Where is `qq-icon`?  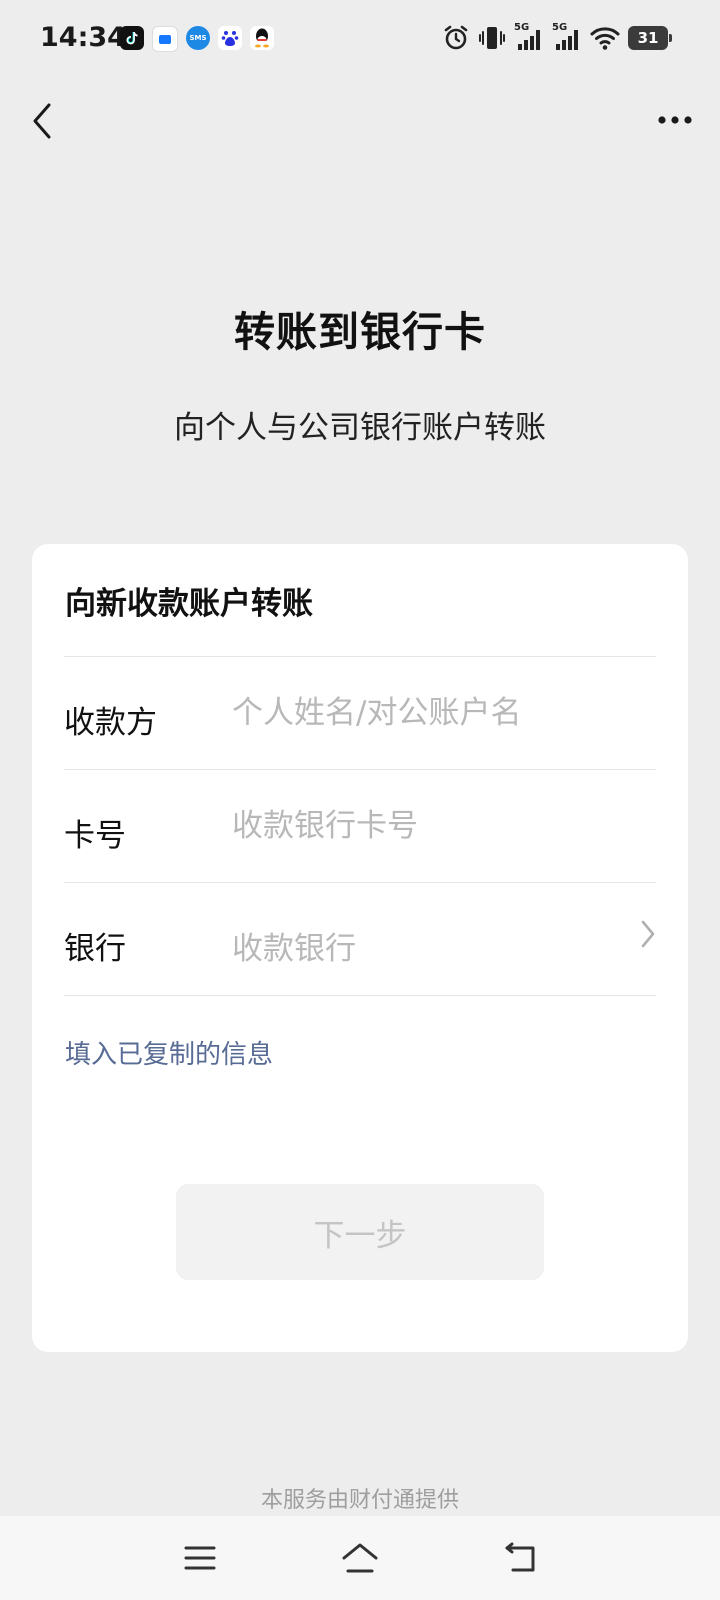 qq-icon is located at coordinates (262, 38).